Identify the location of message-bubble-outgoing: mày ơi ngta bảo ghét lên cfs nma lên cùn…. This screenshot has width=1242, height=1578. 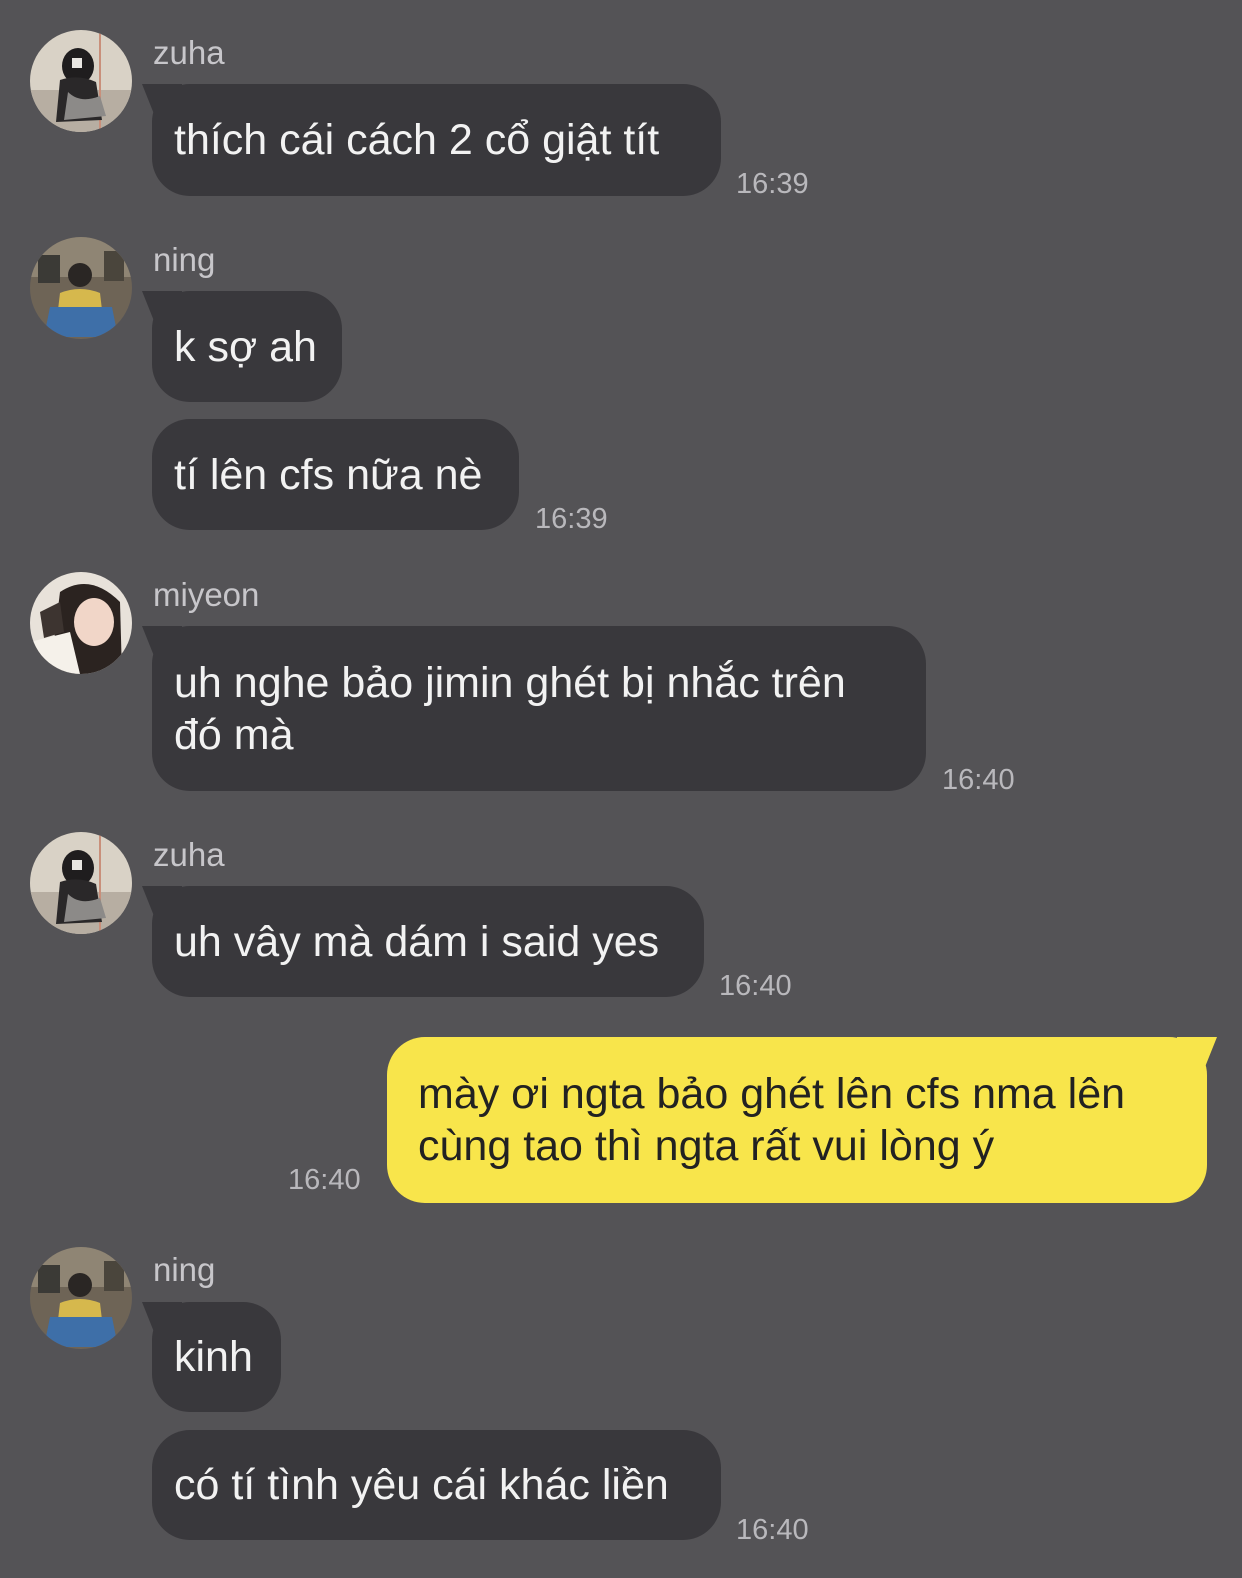
(797, 1120).